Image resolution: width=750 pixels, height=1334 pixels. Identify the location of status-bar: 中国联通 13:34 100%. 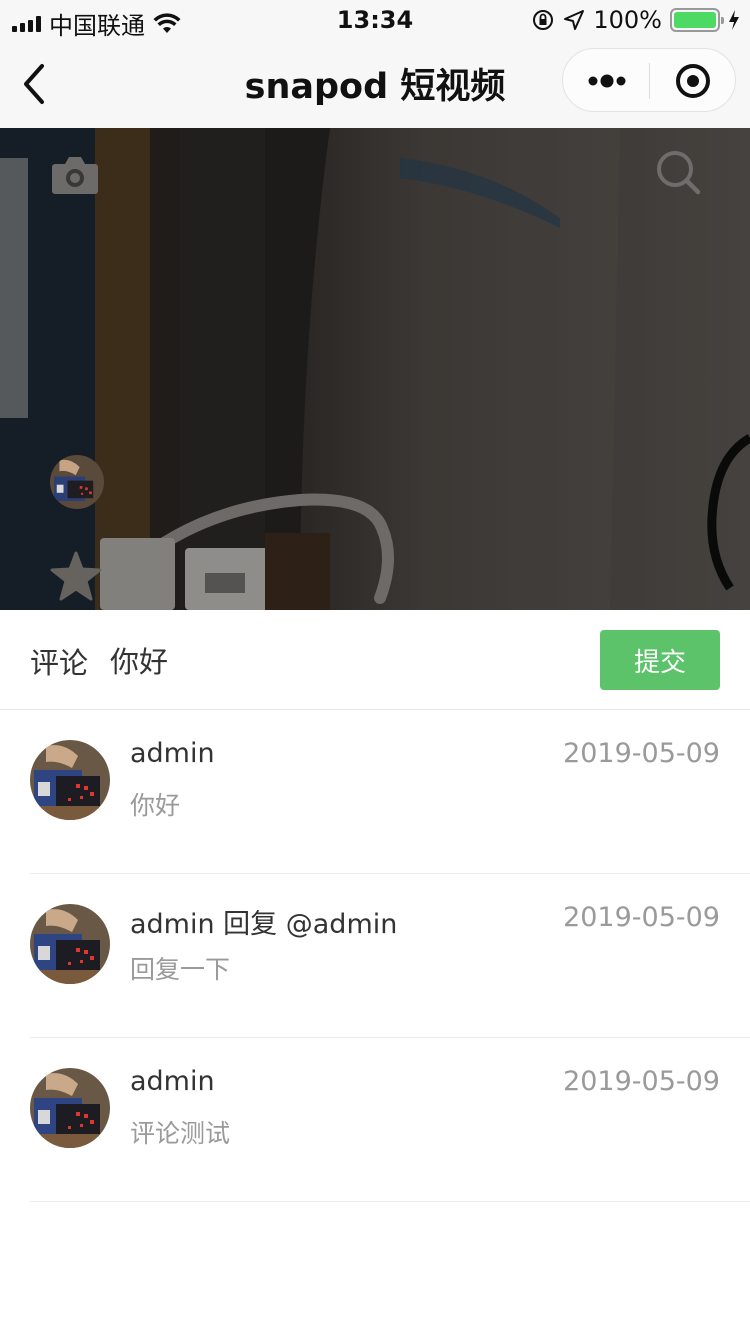
(375, 20).